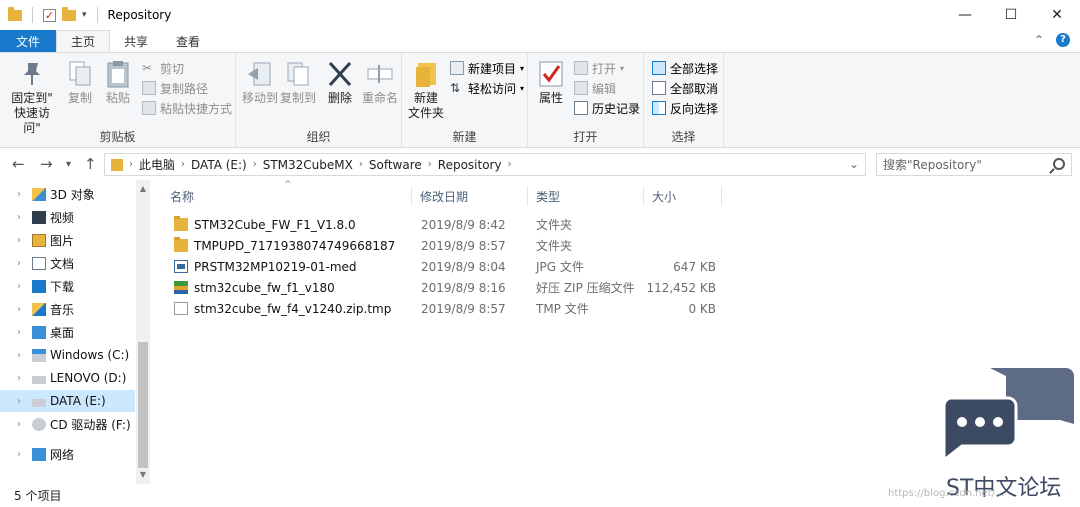 This screenshot has height=507, width=1080. I want to click on file-type: JPG 文件, so click(560, 267).